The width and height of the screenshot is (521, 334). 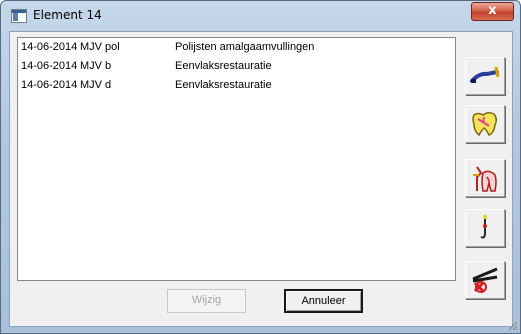 What do you see at coordinates (260, 16) in the screenshot?
I see `title-bar: Element 14 x` at bounding box center [260, 16].